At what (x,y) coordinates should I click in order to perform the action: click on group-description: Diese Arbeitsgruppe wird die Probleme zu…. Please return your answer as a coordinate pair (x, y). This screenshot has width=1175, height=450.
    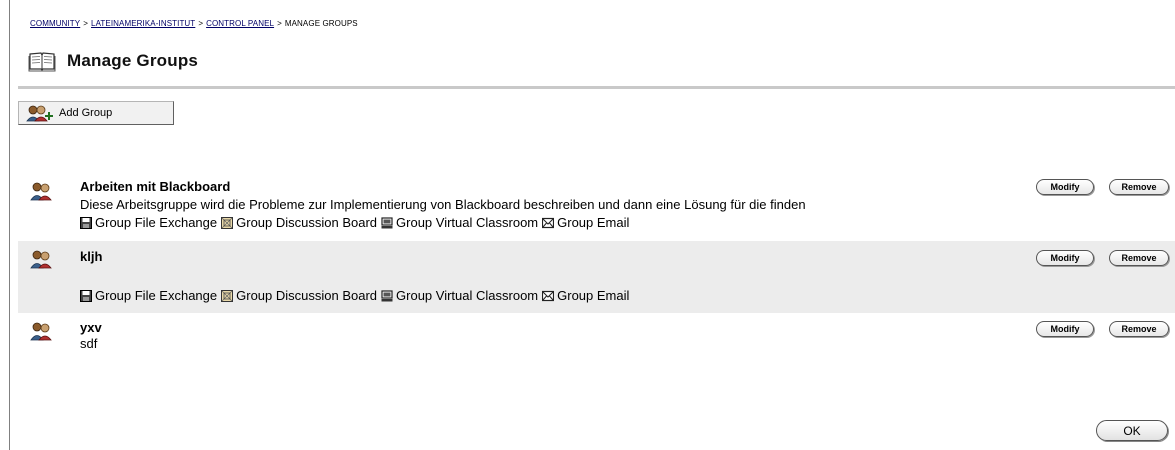
    Looking at the image, I should click on (443, 204).